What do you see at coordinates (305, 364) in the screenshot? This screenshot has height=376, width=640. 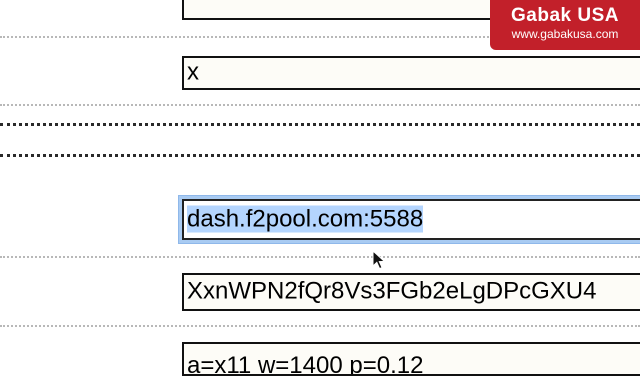 I see `extra-params-input-value: a=x11 w=1400 p=0.12` at bounding box center [305, 364].